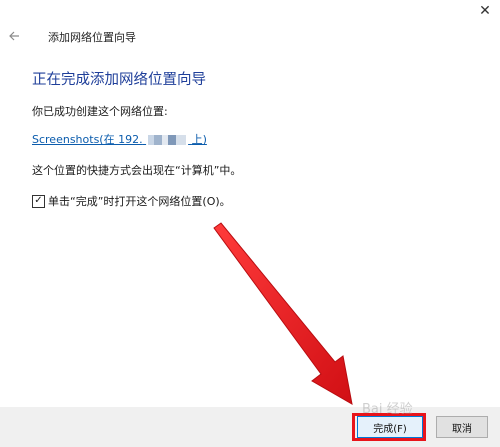 The height and width of the screenshot is (447, 500). I want to click on close-button: ✕, so click(485, 11).